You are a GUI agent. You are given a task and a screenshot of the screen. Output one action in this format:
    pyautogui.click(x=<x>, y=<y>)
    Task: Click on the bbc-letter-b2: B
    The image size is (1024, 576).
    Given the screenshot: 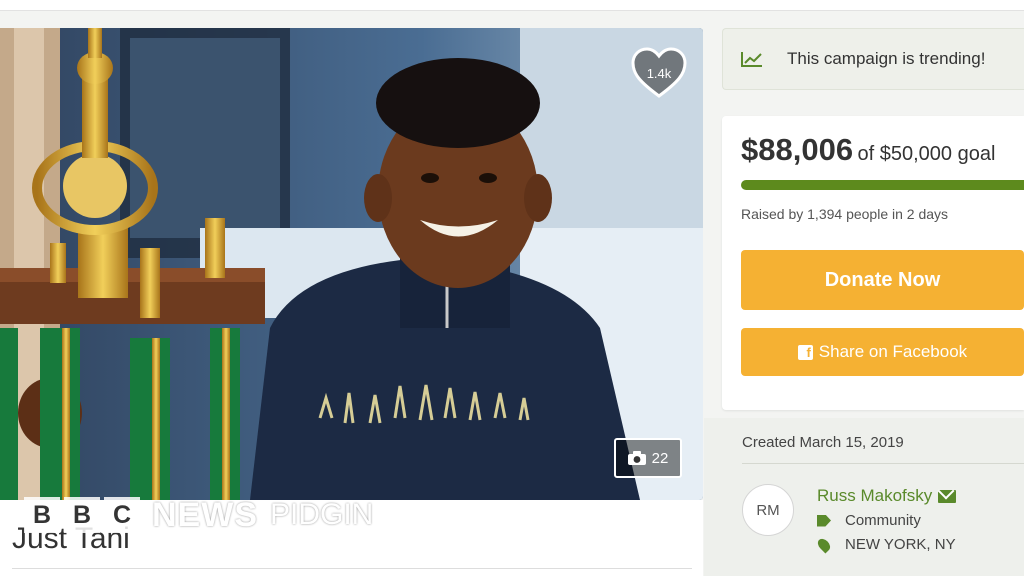 What is the action you would take?
    pyautogui.click(x=82, y=515)
    